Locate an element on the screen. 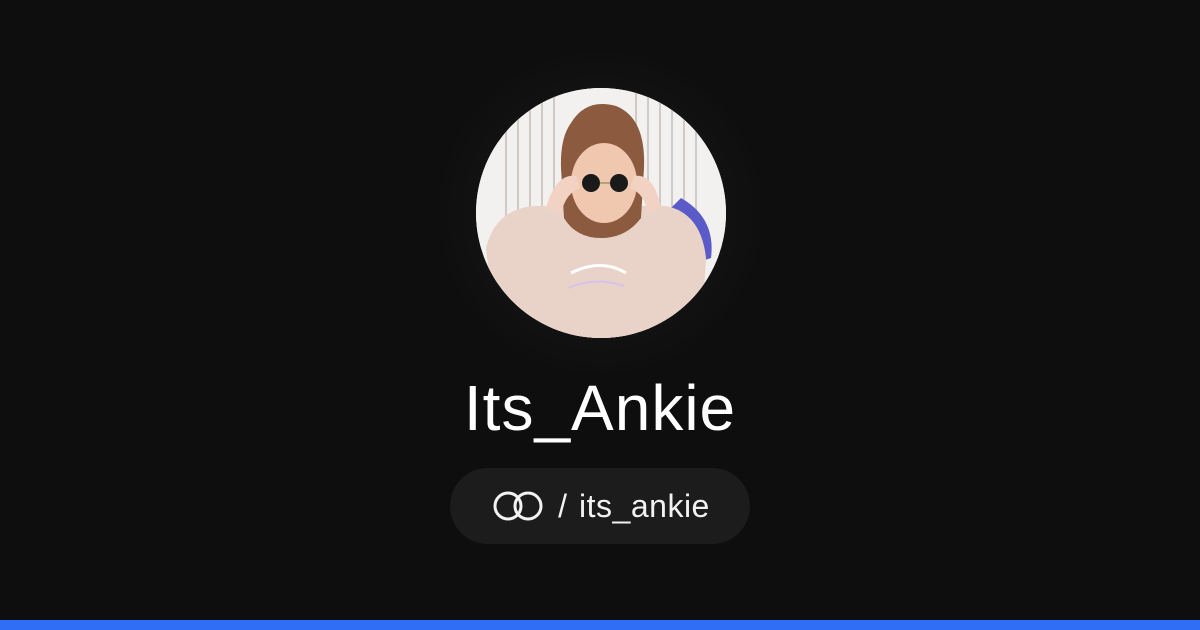  handle-link: / its_ankie is located at coordinates (600, 506).